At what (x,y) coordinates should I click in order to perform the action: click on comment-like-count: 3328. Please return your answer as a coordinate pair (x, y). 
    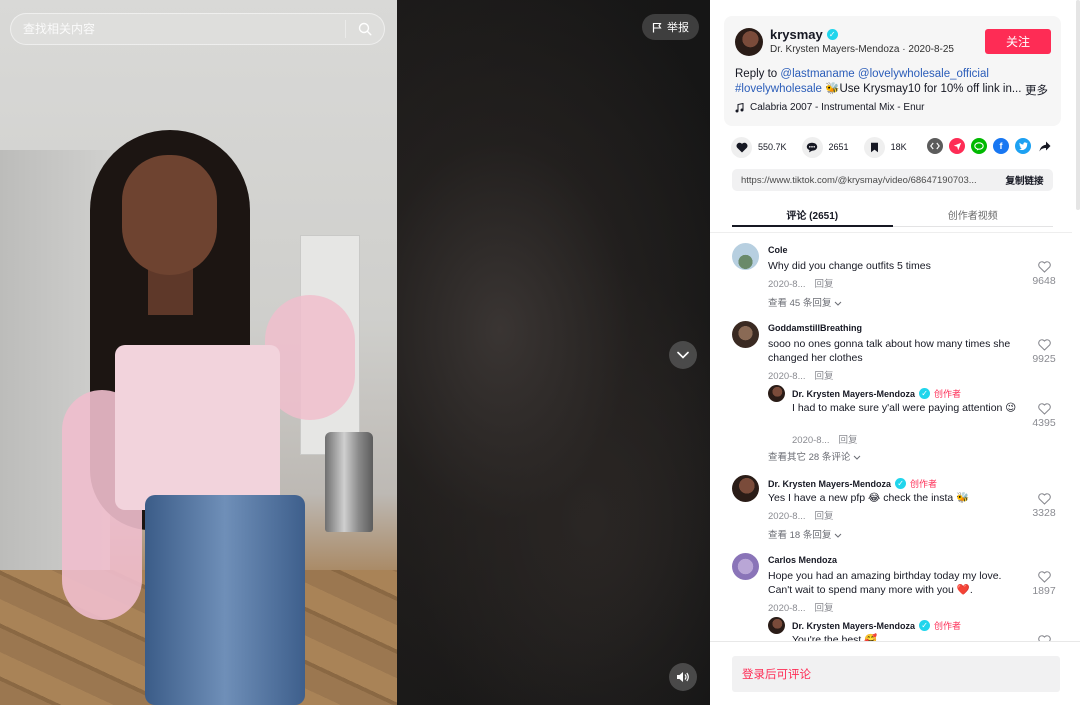
    Looking at the image, I should click on (1044, 513).